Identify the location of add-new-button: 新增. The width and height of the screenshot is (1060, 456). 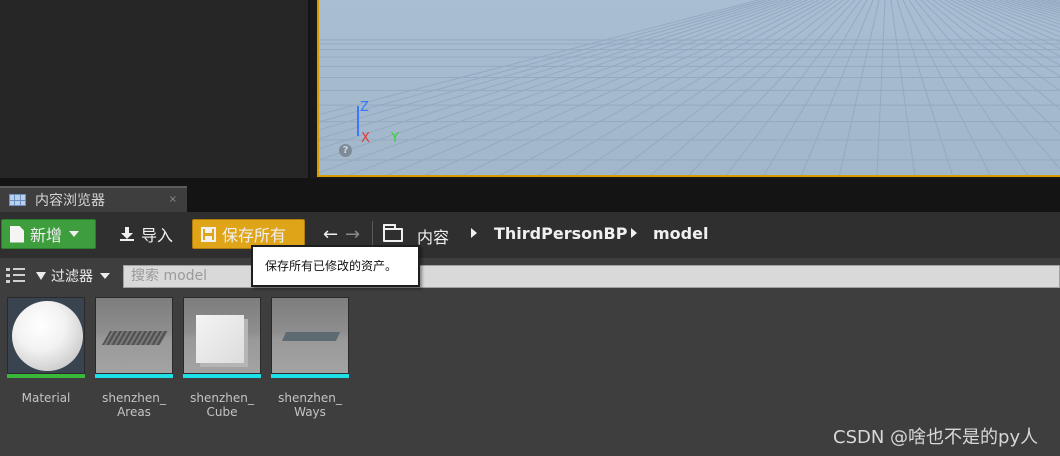
(48, 234).